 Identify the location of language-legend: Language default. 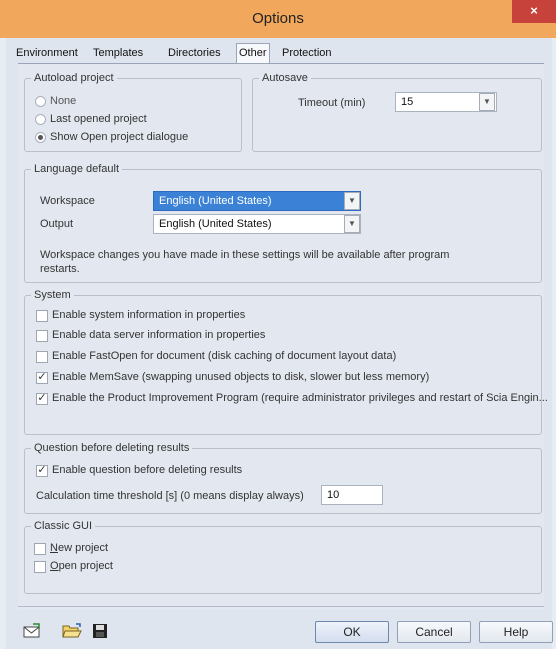
(77, 169).